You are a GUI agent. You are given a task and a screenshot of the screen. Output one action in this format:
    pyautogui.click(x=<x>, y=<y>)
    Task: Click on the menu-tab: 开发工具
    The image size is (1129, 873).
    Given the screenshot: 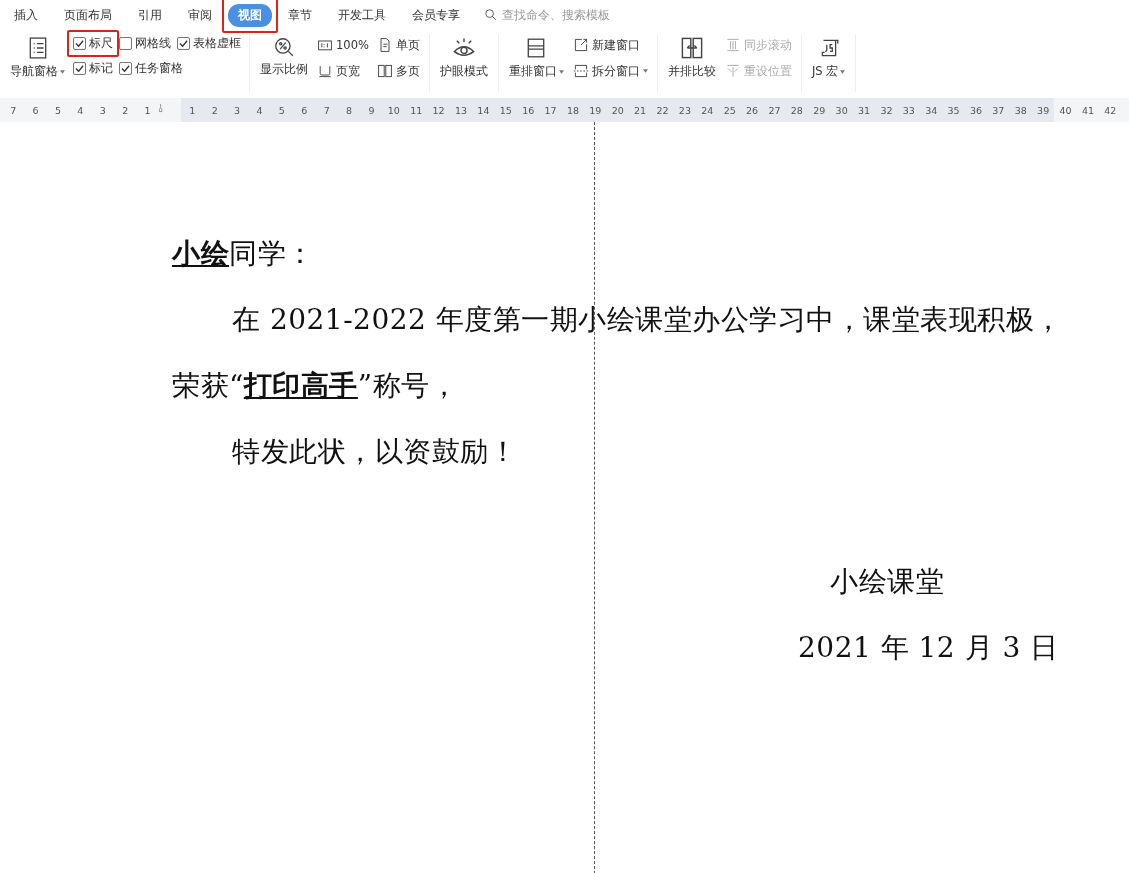 What is the action you would take?
    pyautogui.click(x=362, y=15)
    